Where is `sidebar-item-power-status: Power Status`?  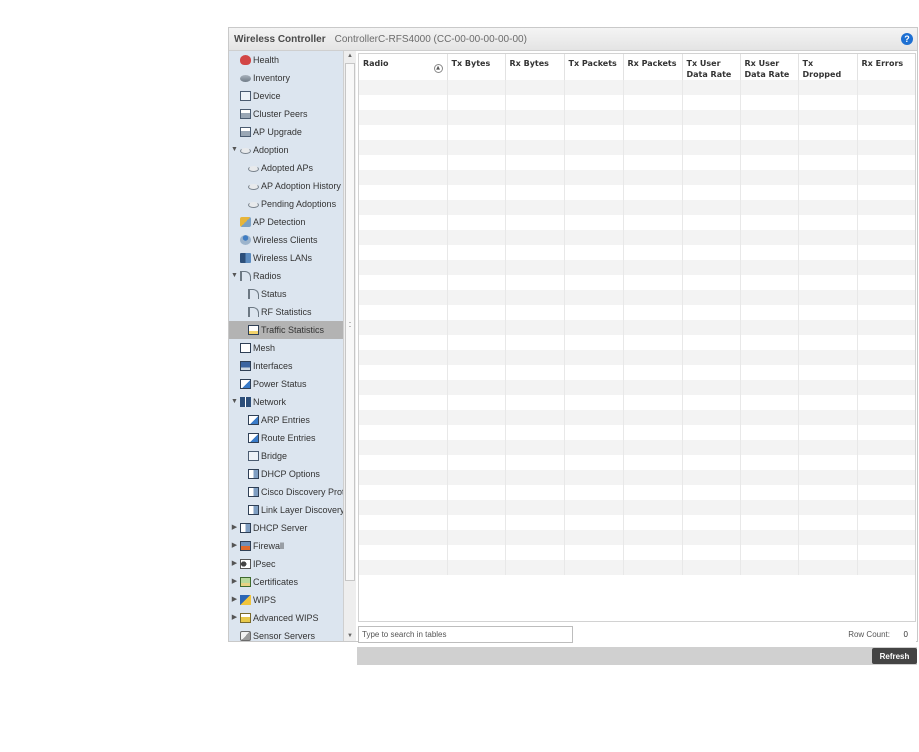 sidebar-item-power-status: Power Status is located at coordinates (292, 384).